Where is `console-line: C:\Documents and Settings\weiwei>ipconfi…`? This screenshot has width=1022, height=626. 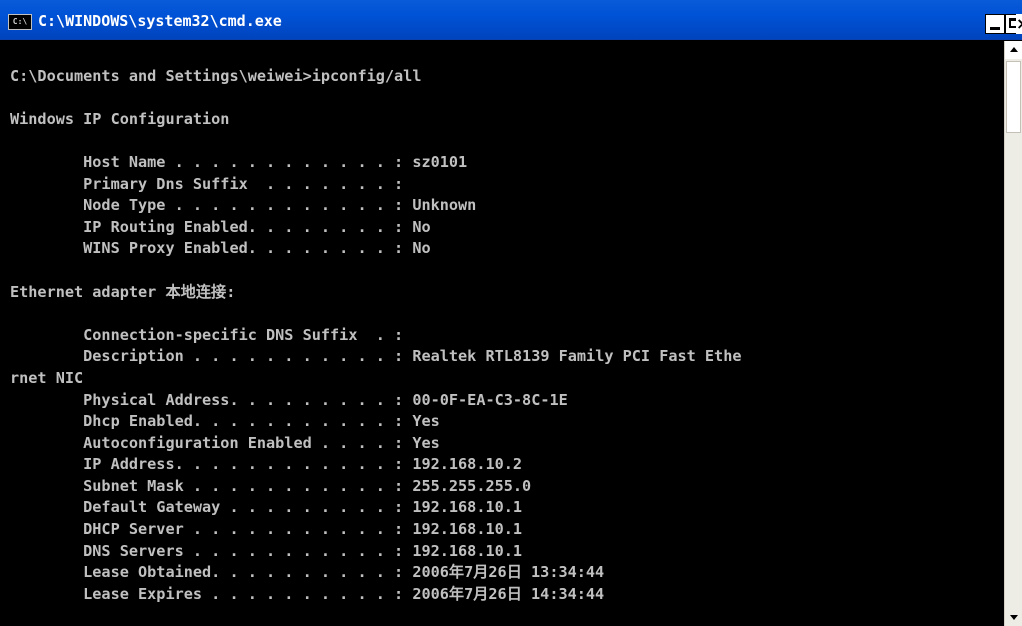 console-line: C:\Documents and Settings\weiwei>ipconfi… is located at coordinates (216, 75).